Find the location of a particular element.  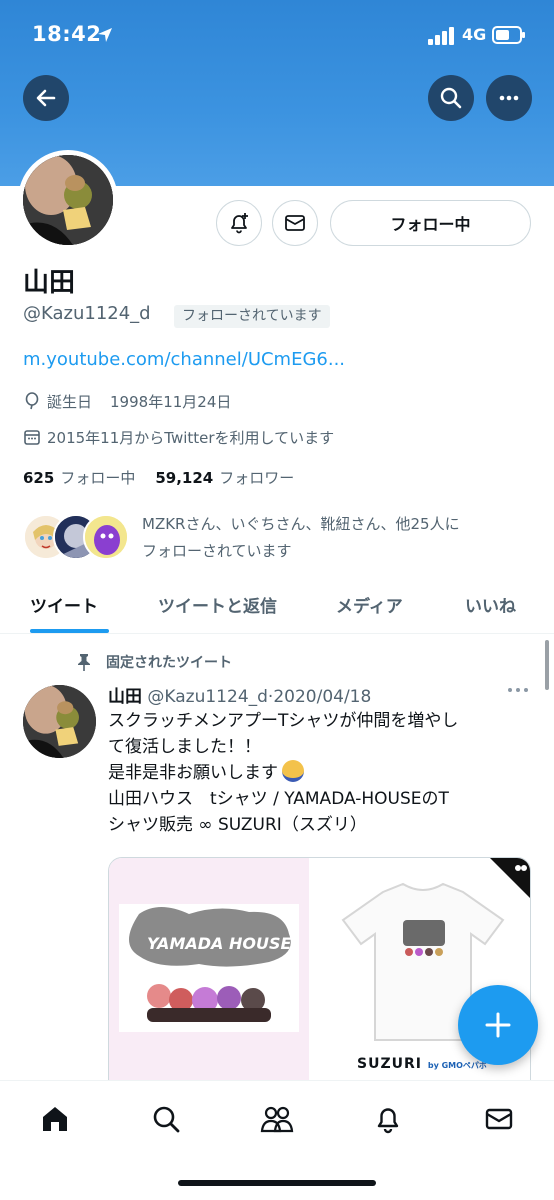

battery-icon is located at coordinates (508, 35).